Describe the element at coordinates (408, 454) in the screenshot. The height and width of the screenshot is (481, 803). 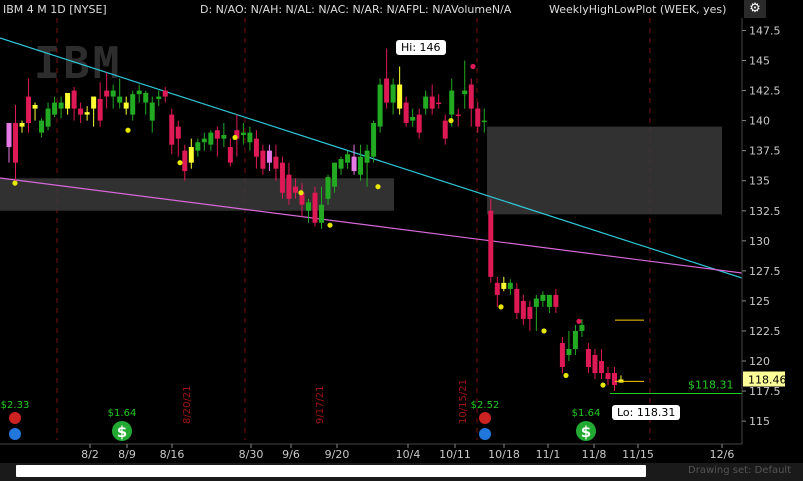
I see `x-tick-label: 10/4` at that location.